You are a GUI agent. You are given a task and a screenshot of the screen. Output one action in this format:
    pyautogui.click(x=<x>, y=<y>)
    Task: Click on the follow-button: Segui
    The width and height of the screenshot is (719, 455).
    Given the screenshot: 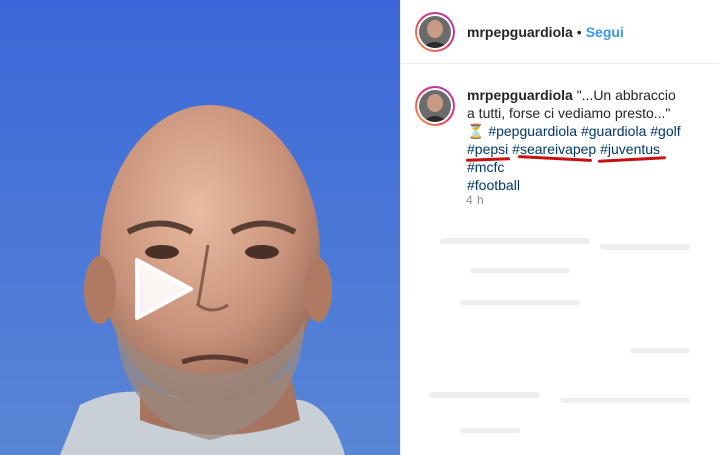 What is the action you would take?
    pyautogui.click(x=605, y=32)
    